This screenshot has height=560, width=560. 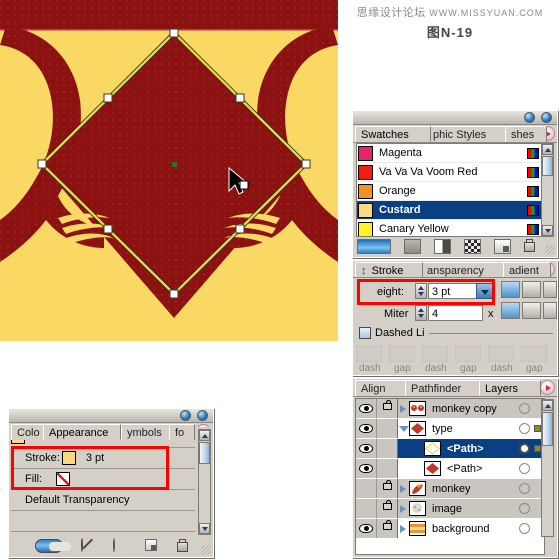 I want to click on tab-appearance: Appearance, so click(x=82, y=432).